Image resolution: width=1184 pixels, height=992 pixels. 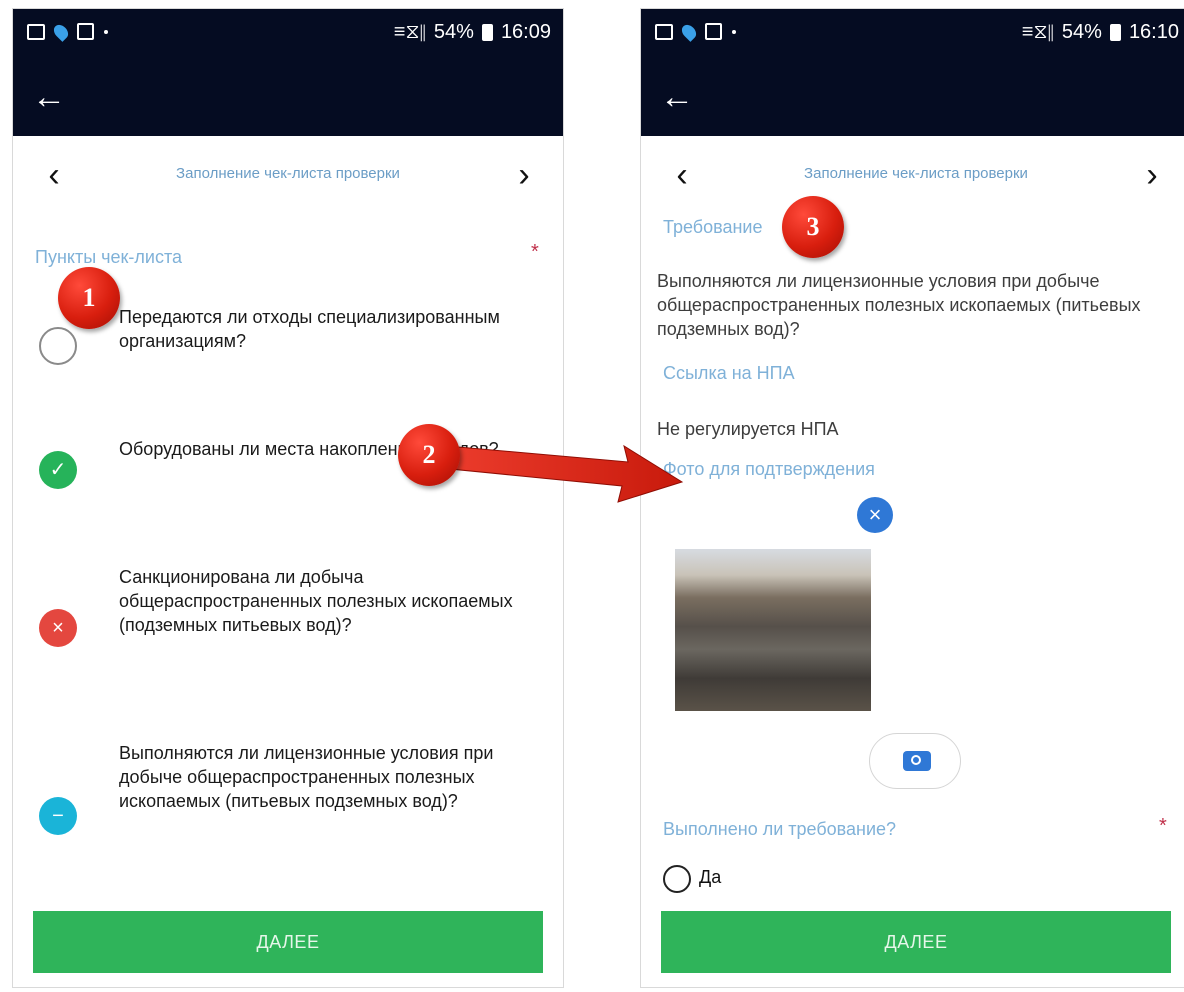 I want to click on status-right: ≡⧖∥ 54% 16:09, so click(x=472, y=32).